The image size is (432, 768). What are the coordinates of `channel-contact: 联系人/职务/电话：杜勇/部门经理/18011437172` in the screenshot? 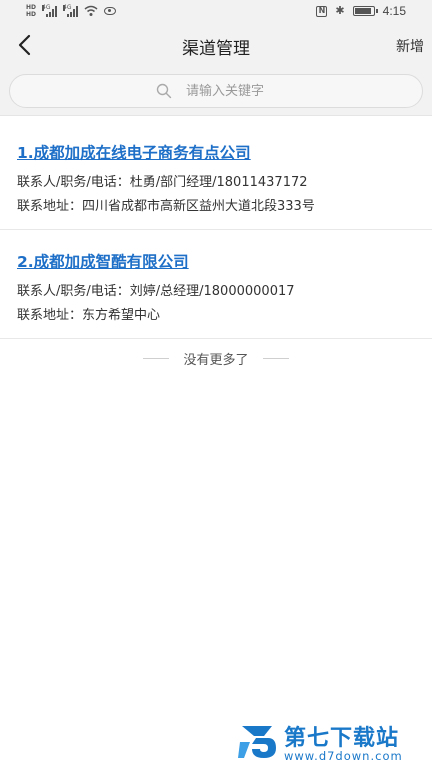 It's located at (162, 182).